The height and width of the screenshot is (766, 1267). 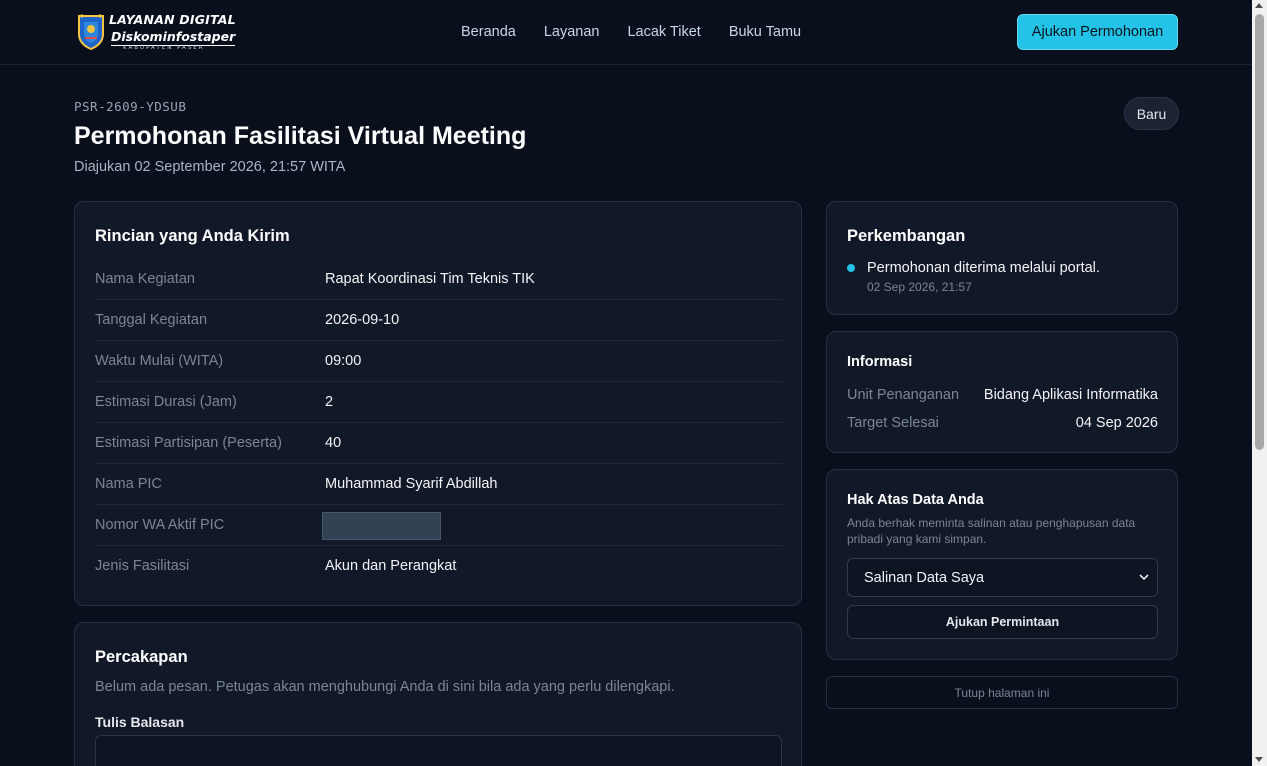 I want to click on detail-row: Waktu Mulai (WITA) 09:00, so click(x=438, y=361).